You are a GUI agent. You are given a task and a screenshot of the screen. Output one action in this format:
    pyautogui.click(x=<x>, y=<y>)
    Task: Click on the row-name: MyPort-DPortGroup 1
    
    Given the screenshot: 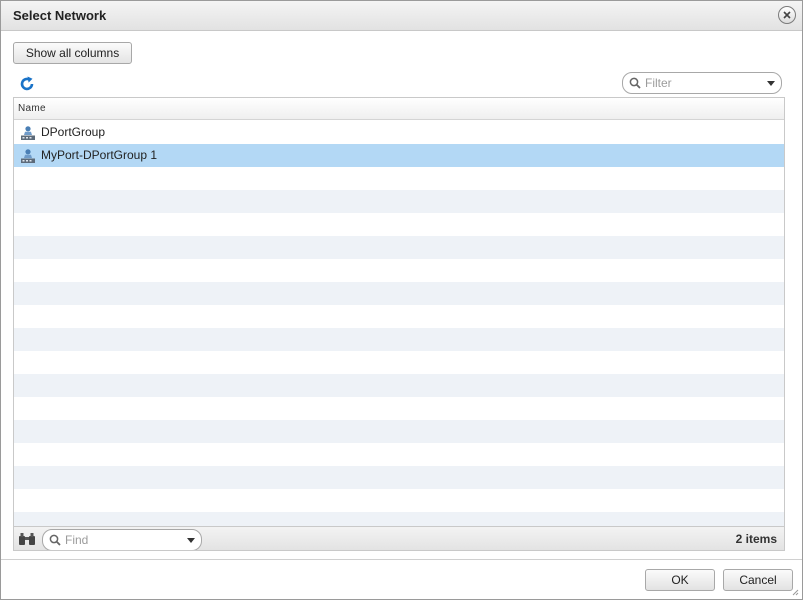 What is the action you would take?
    pyautogui.click(x=99, y=155)
    